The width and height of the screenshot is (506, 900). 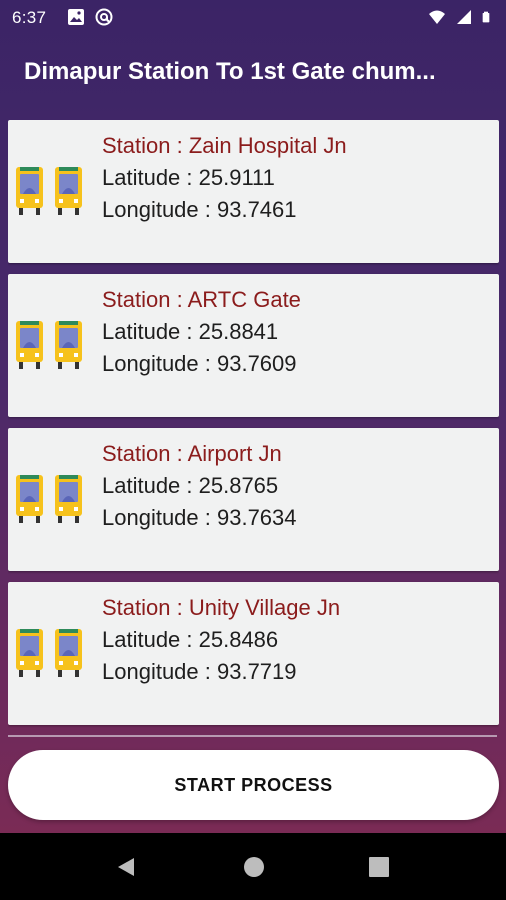 I want to click on status-icons-left, so click(x=90, y=17).